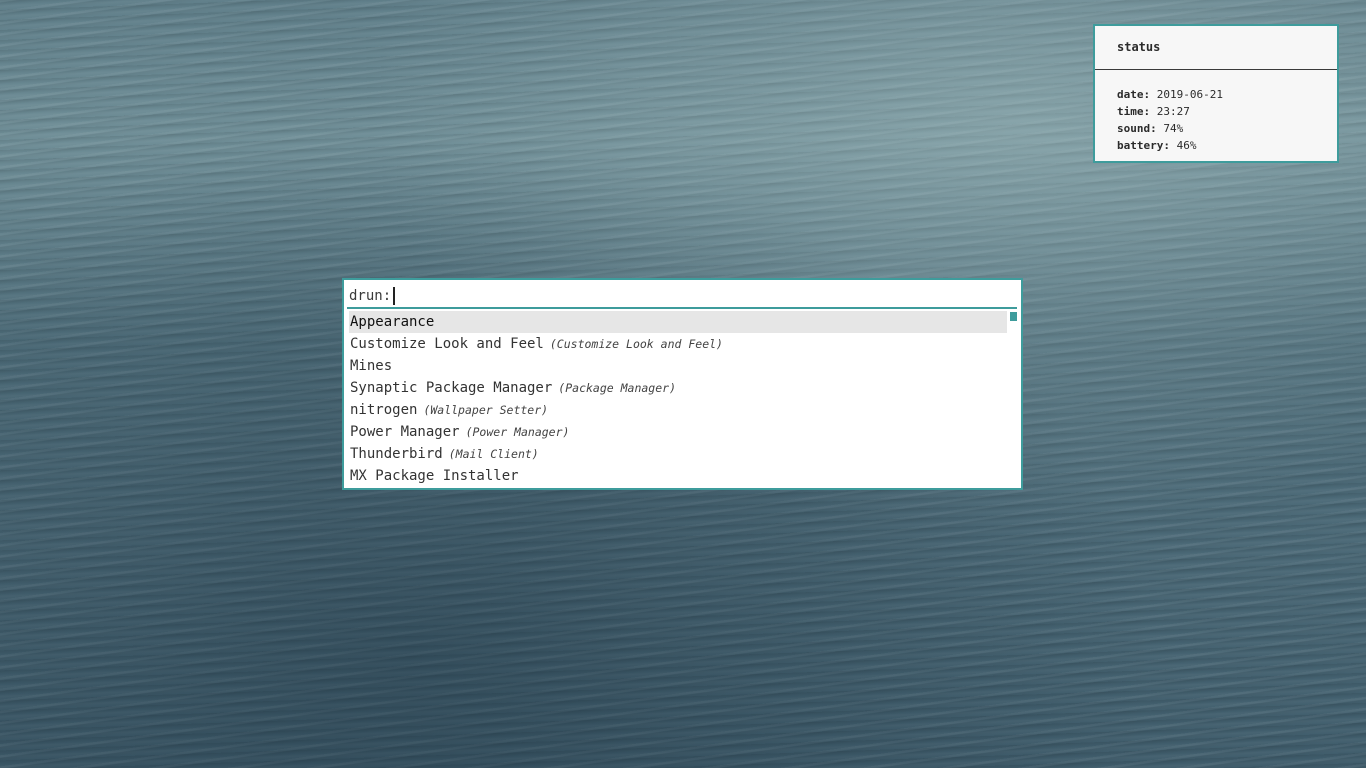 This screenshot has width=1366, height=768. I want to click on status-sound: sound: 74%, so click(1170, 128).